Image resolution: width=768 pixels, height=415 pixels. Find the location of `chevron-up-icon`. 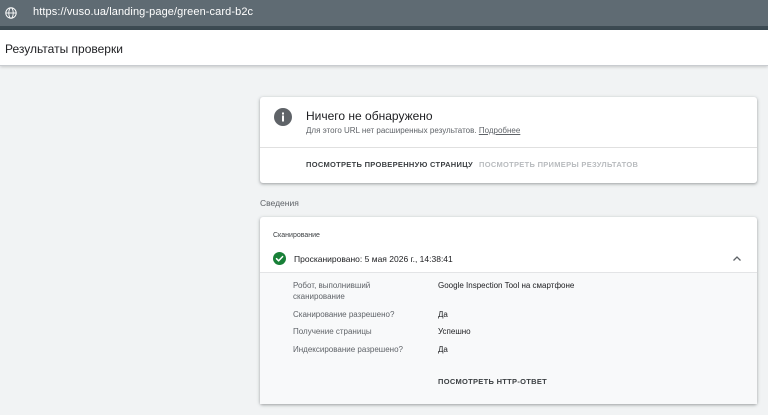

chevron-up-icon is located at coordinates (737, 258).